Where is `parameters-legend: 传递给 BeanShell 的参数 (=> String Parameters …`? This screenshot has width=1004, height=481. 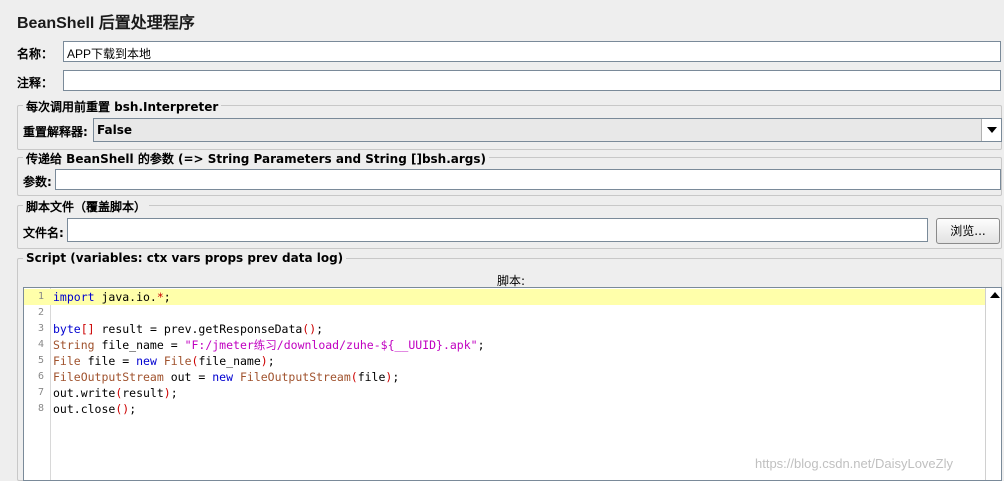 parameters-legend: 传递给 BeanShell 的参数 (=> String Parameters … is located at coordinates (256, 158).